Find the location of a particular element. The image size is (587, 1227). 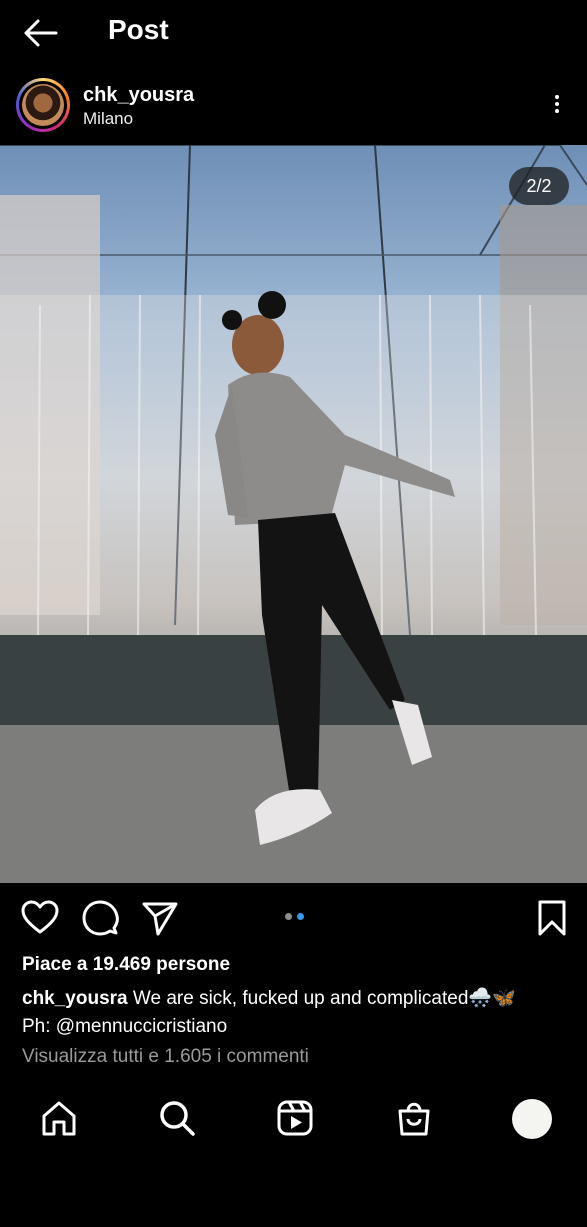

avatar-image is located at coordinates (43, 105).